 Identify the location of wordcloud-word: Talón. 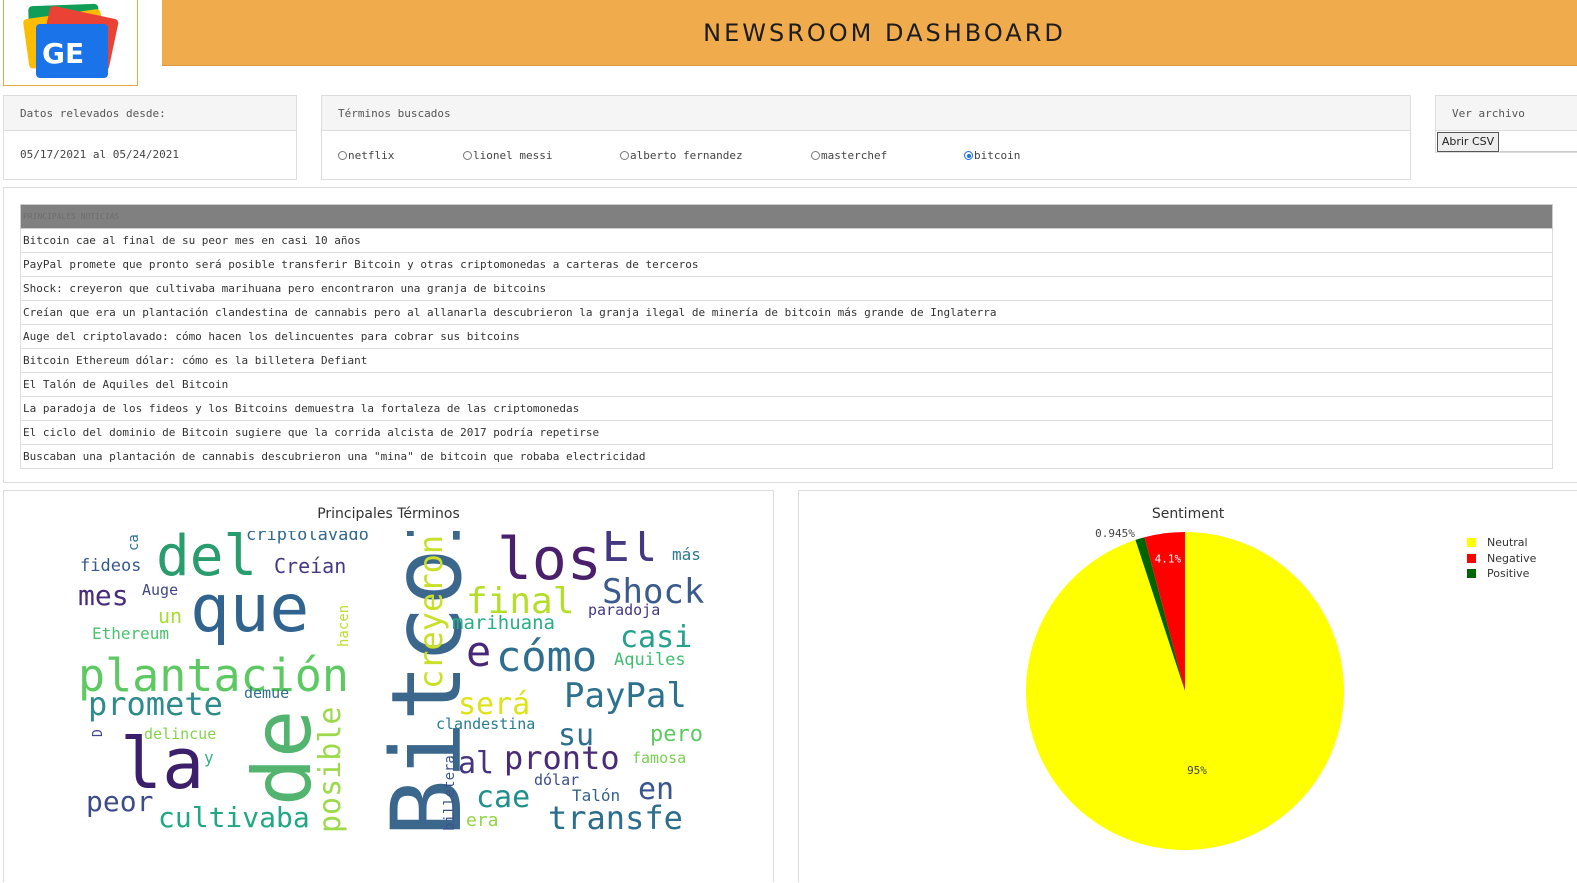
(596, 795).